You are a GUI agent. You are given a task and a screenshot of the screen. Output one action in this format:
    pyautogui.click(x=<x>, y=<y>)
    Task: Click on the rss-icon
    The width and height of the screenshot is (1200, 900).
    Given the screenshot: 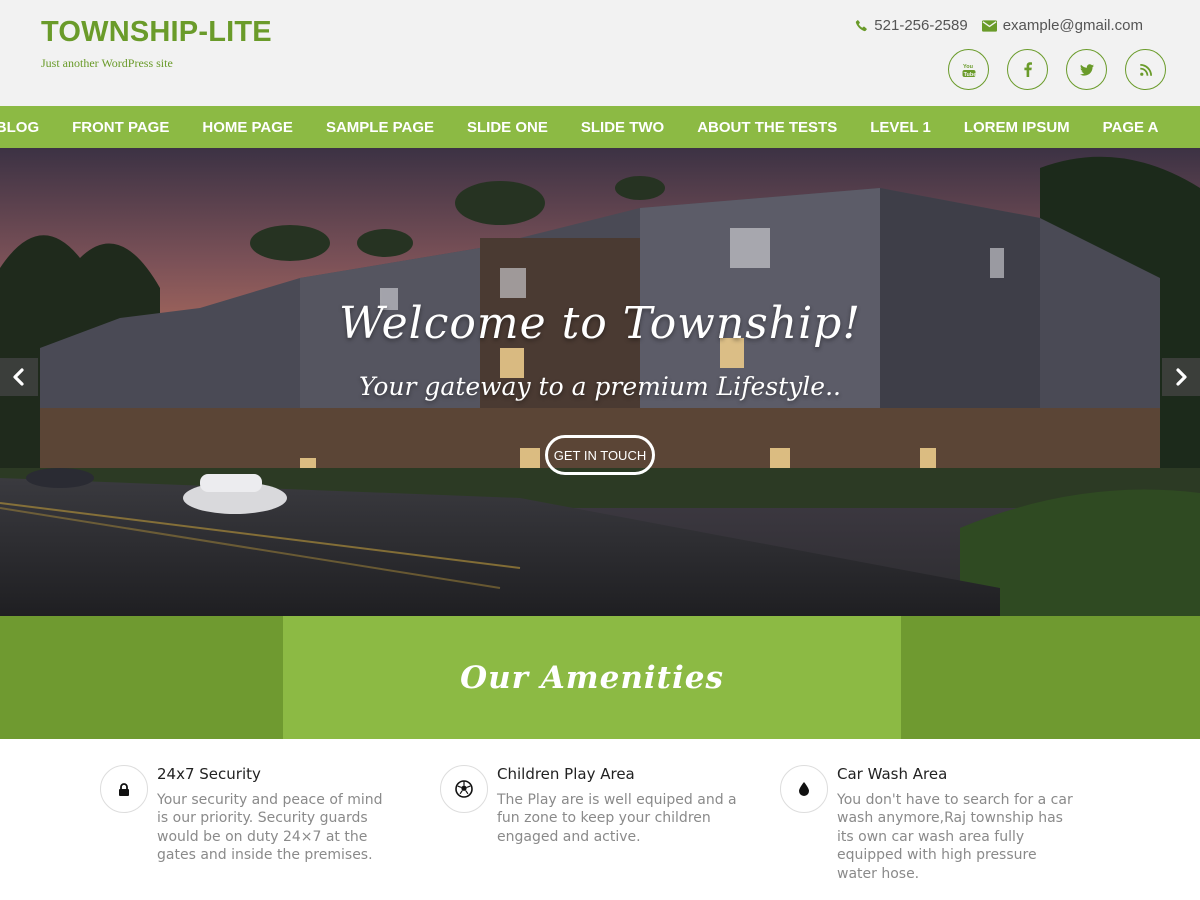 What is the action you would take?
    pyautogui.click(x=1145, y=69)
    